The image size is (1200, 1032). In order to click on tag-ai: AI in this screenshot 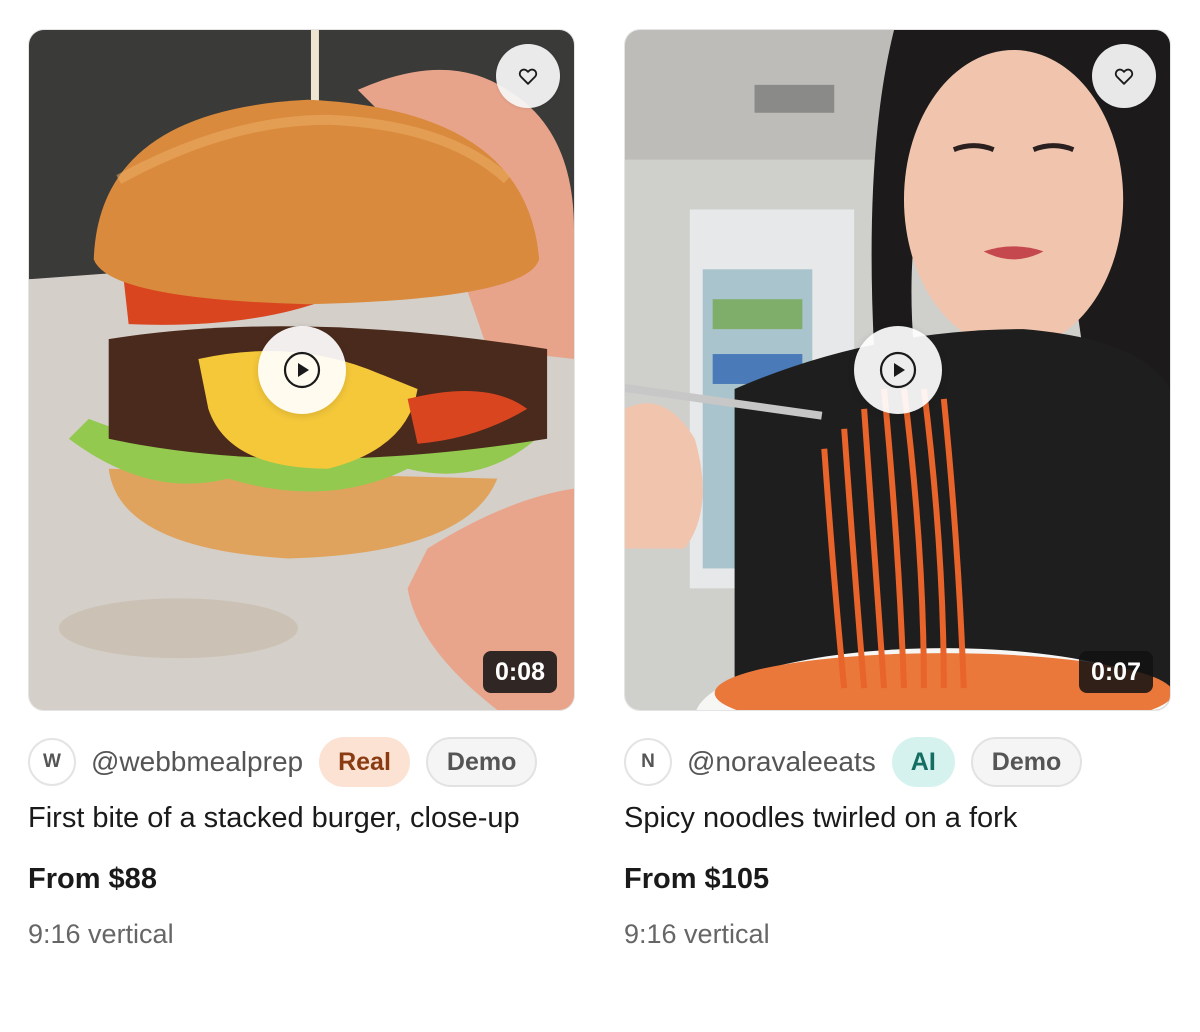, I will do `click(923, 762)`.